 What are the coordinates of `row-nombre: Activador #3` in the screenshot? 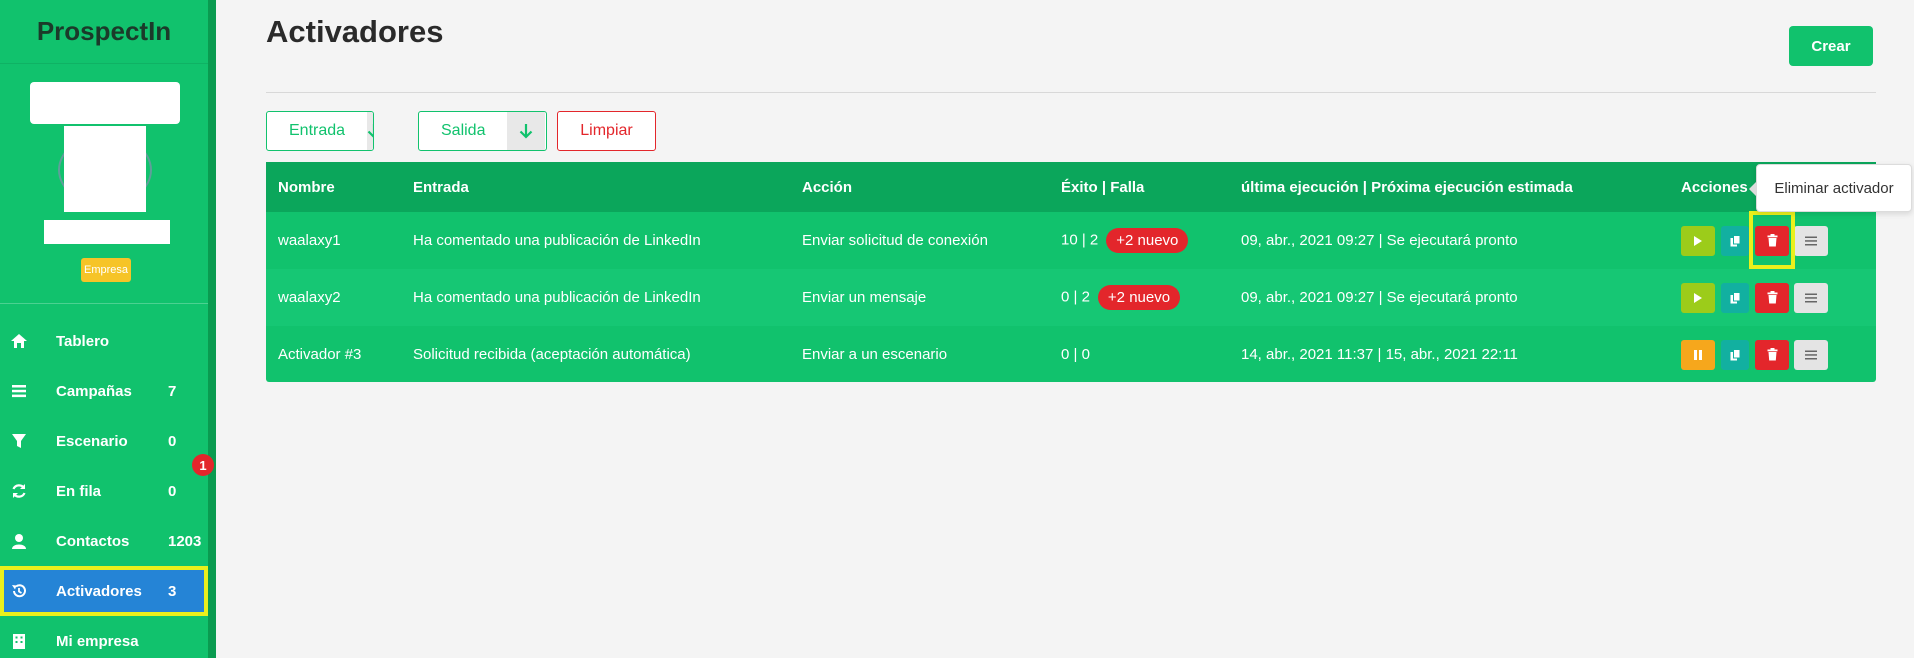 It's located at (320, 354).